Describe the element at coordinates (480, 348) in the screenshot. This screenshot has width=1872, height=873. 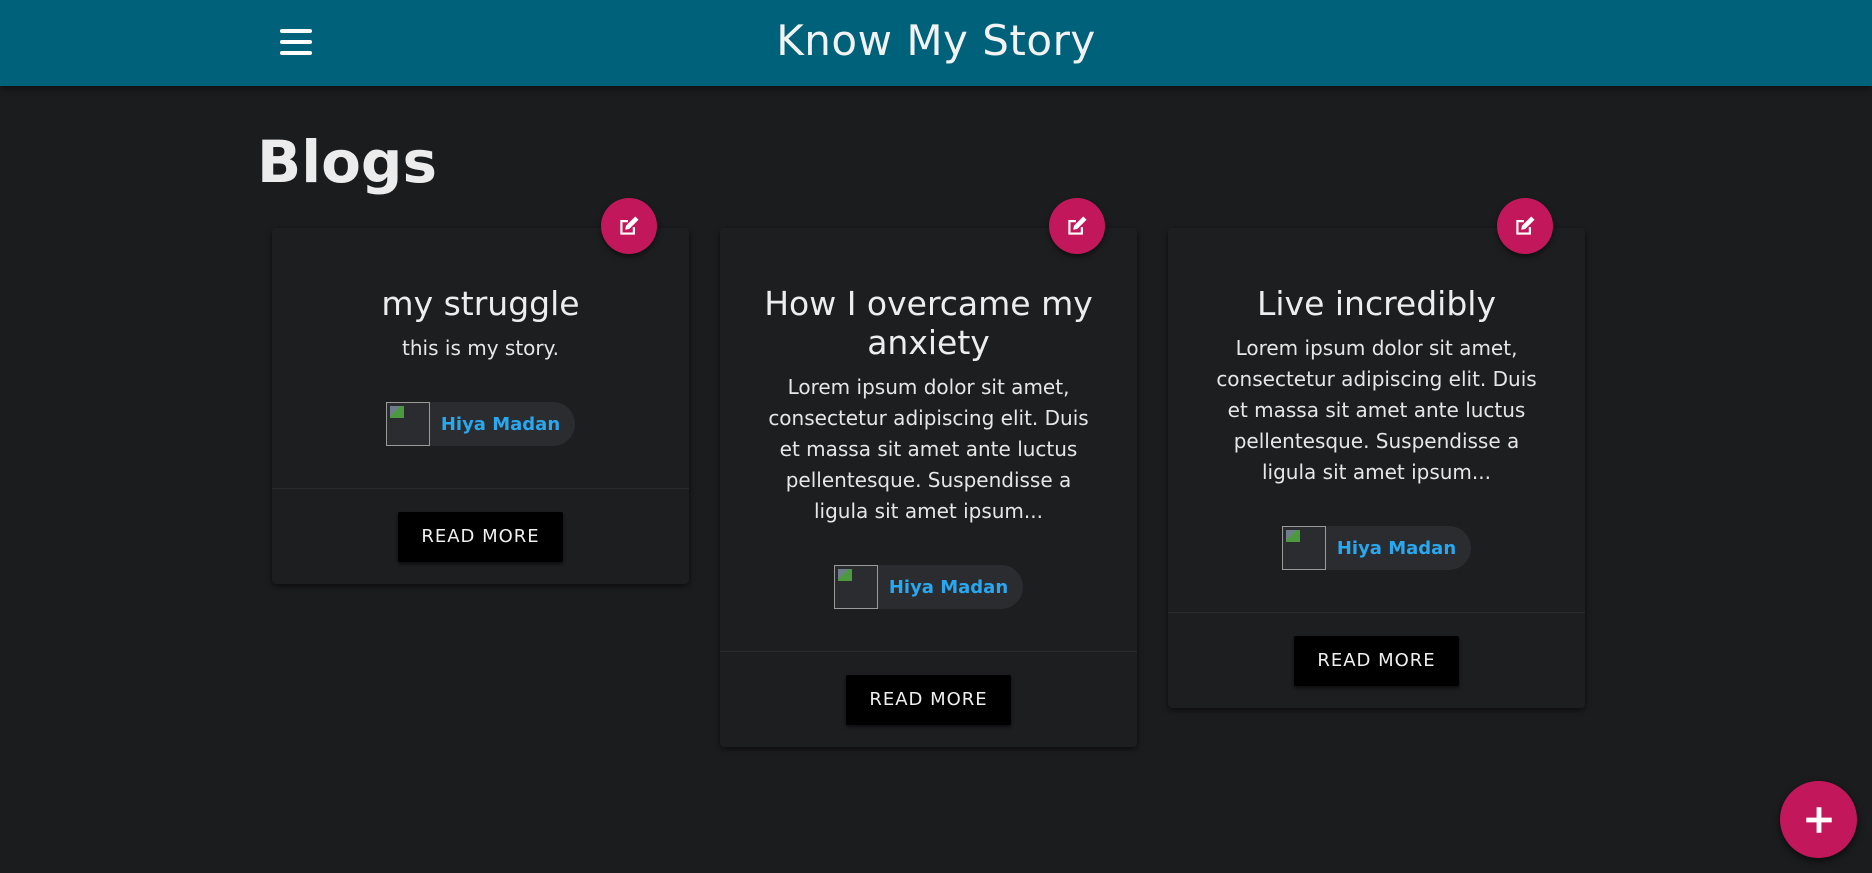
I see `blog-card-excerpt: this is my story.` at that location.